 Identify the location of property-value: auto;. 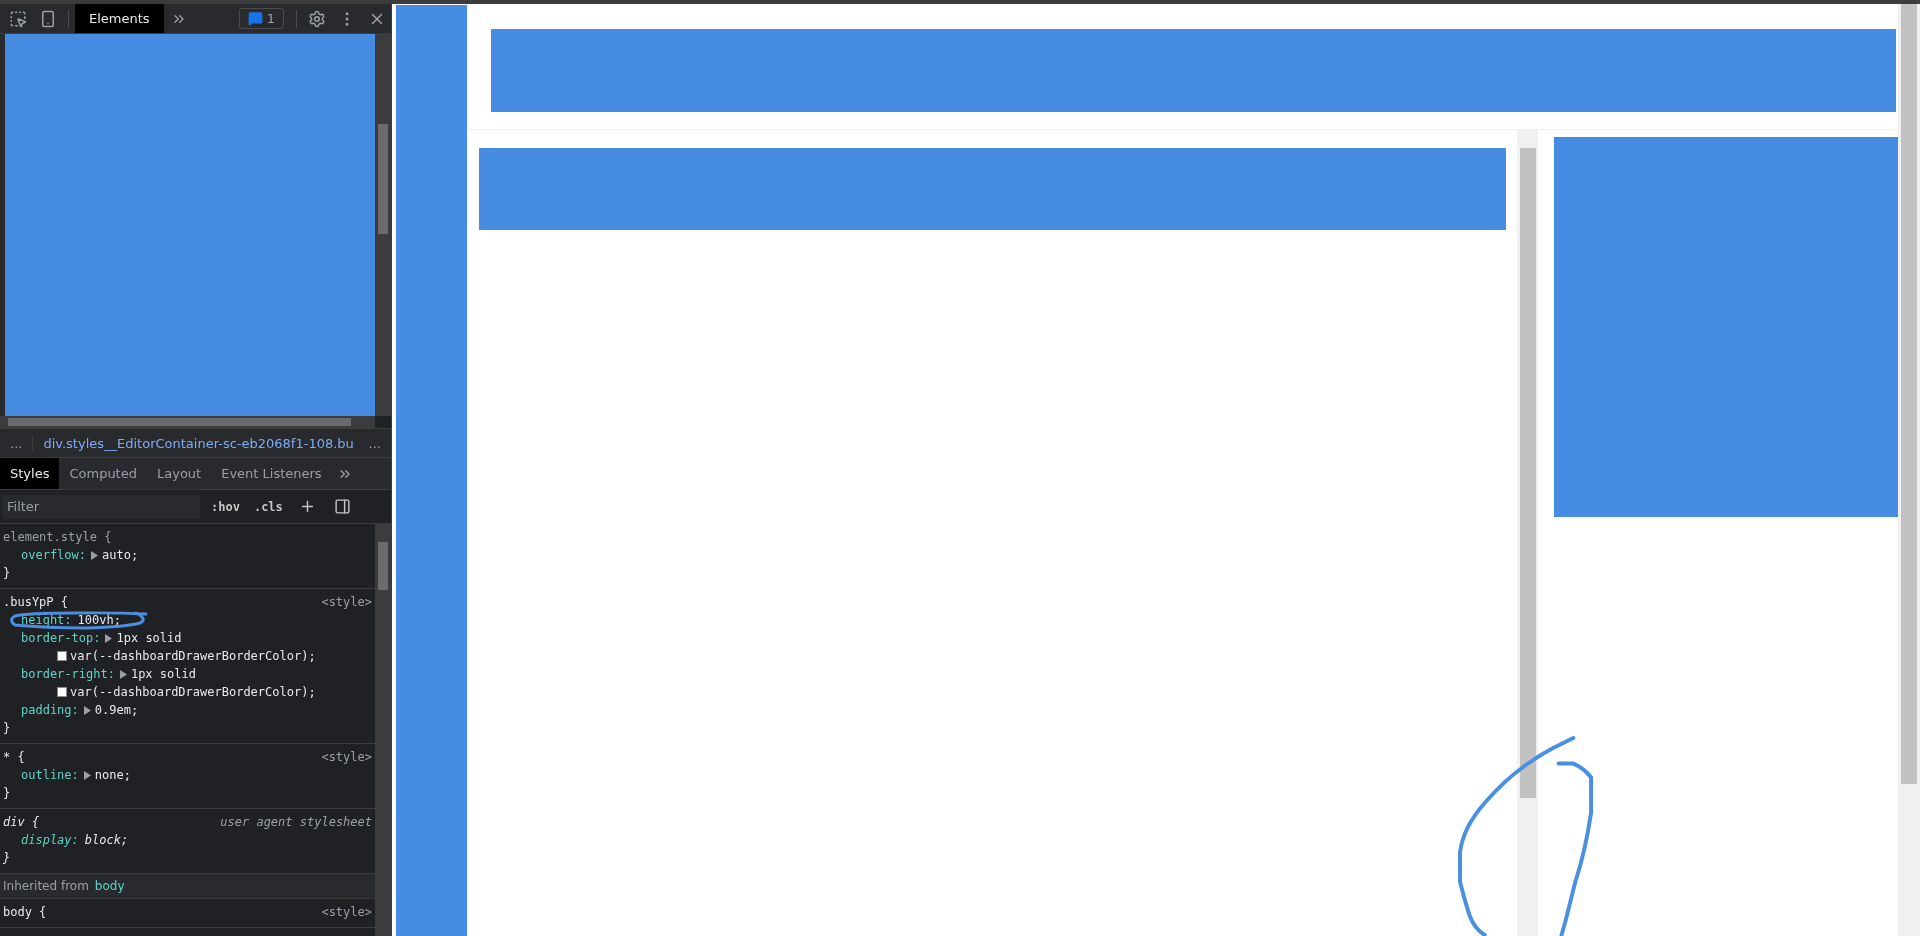
(120, 555).